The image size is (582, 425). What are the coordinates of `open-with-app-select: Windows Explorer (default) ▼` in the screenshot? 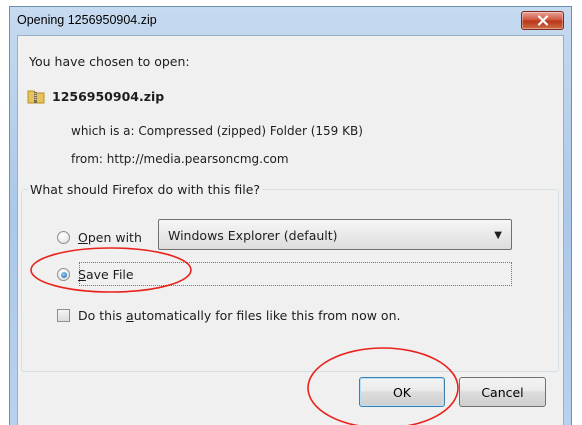 It's located at (335, 234).